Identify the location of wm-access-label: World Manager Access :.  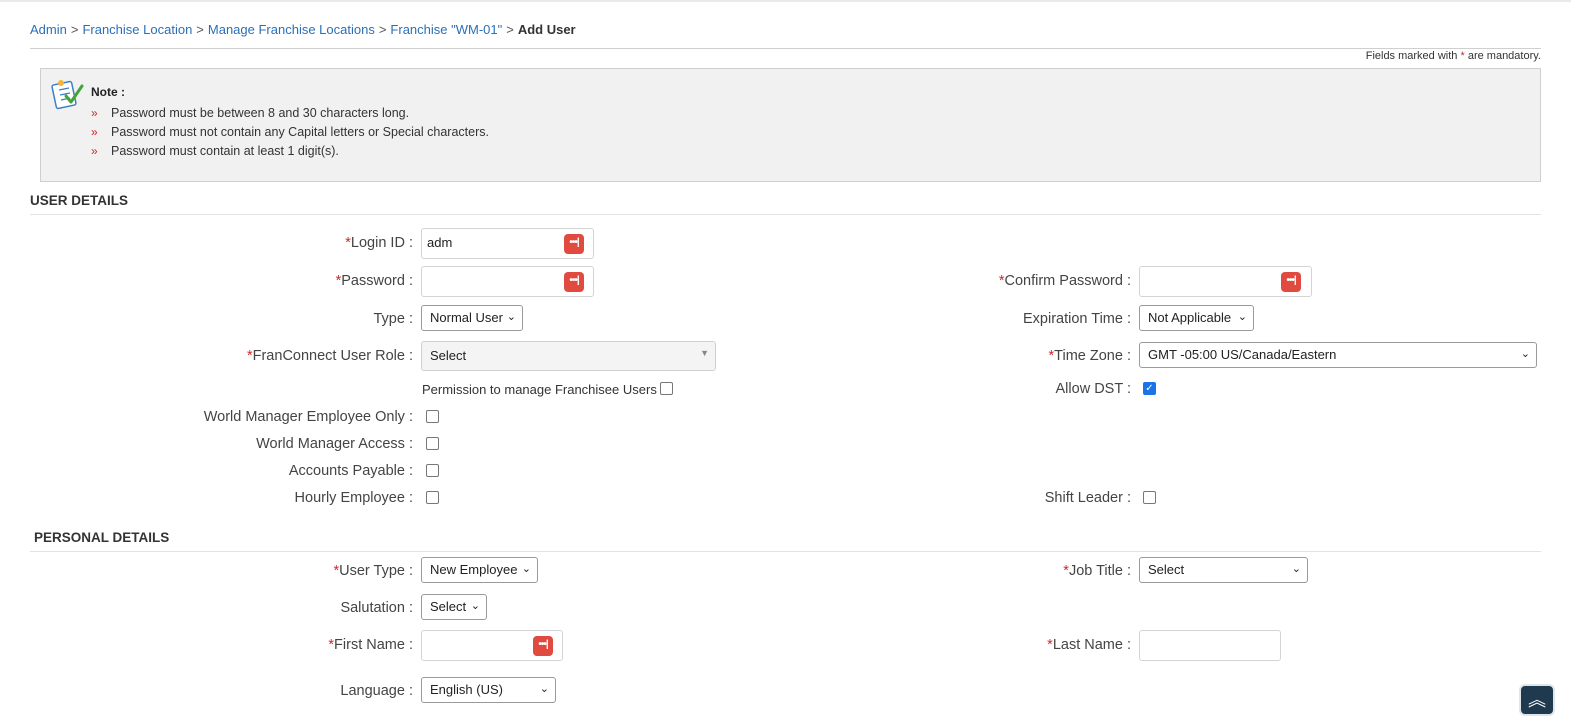
(334, 444).